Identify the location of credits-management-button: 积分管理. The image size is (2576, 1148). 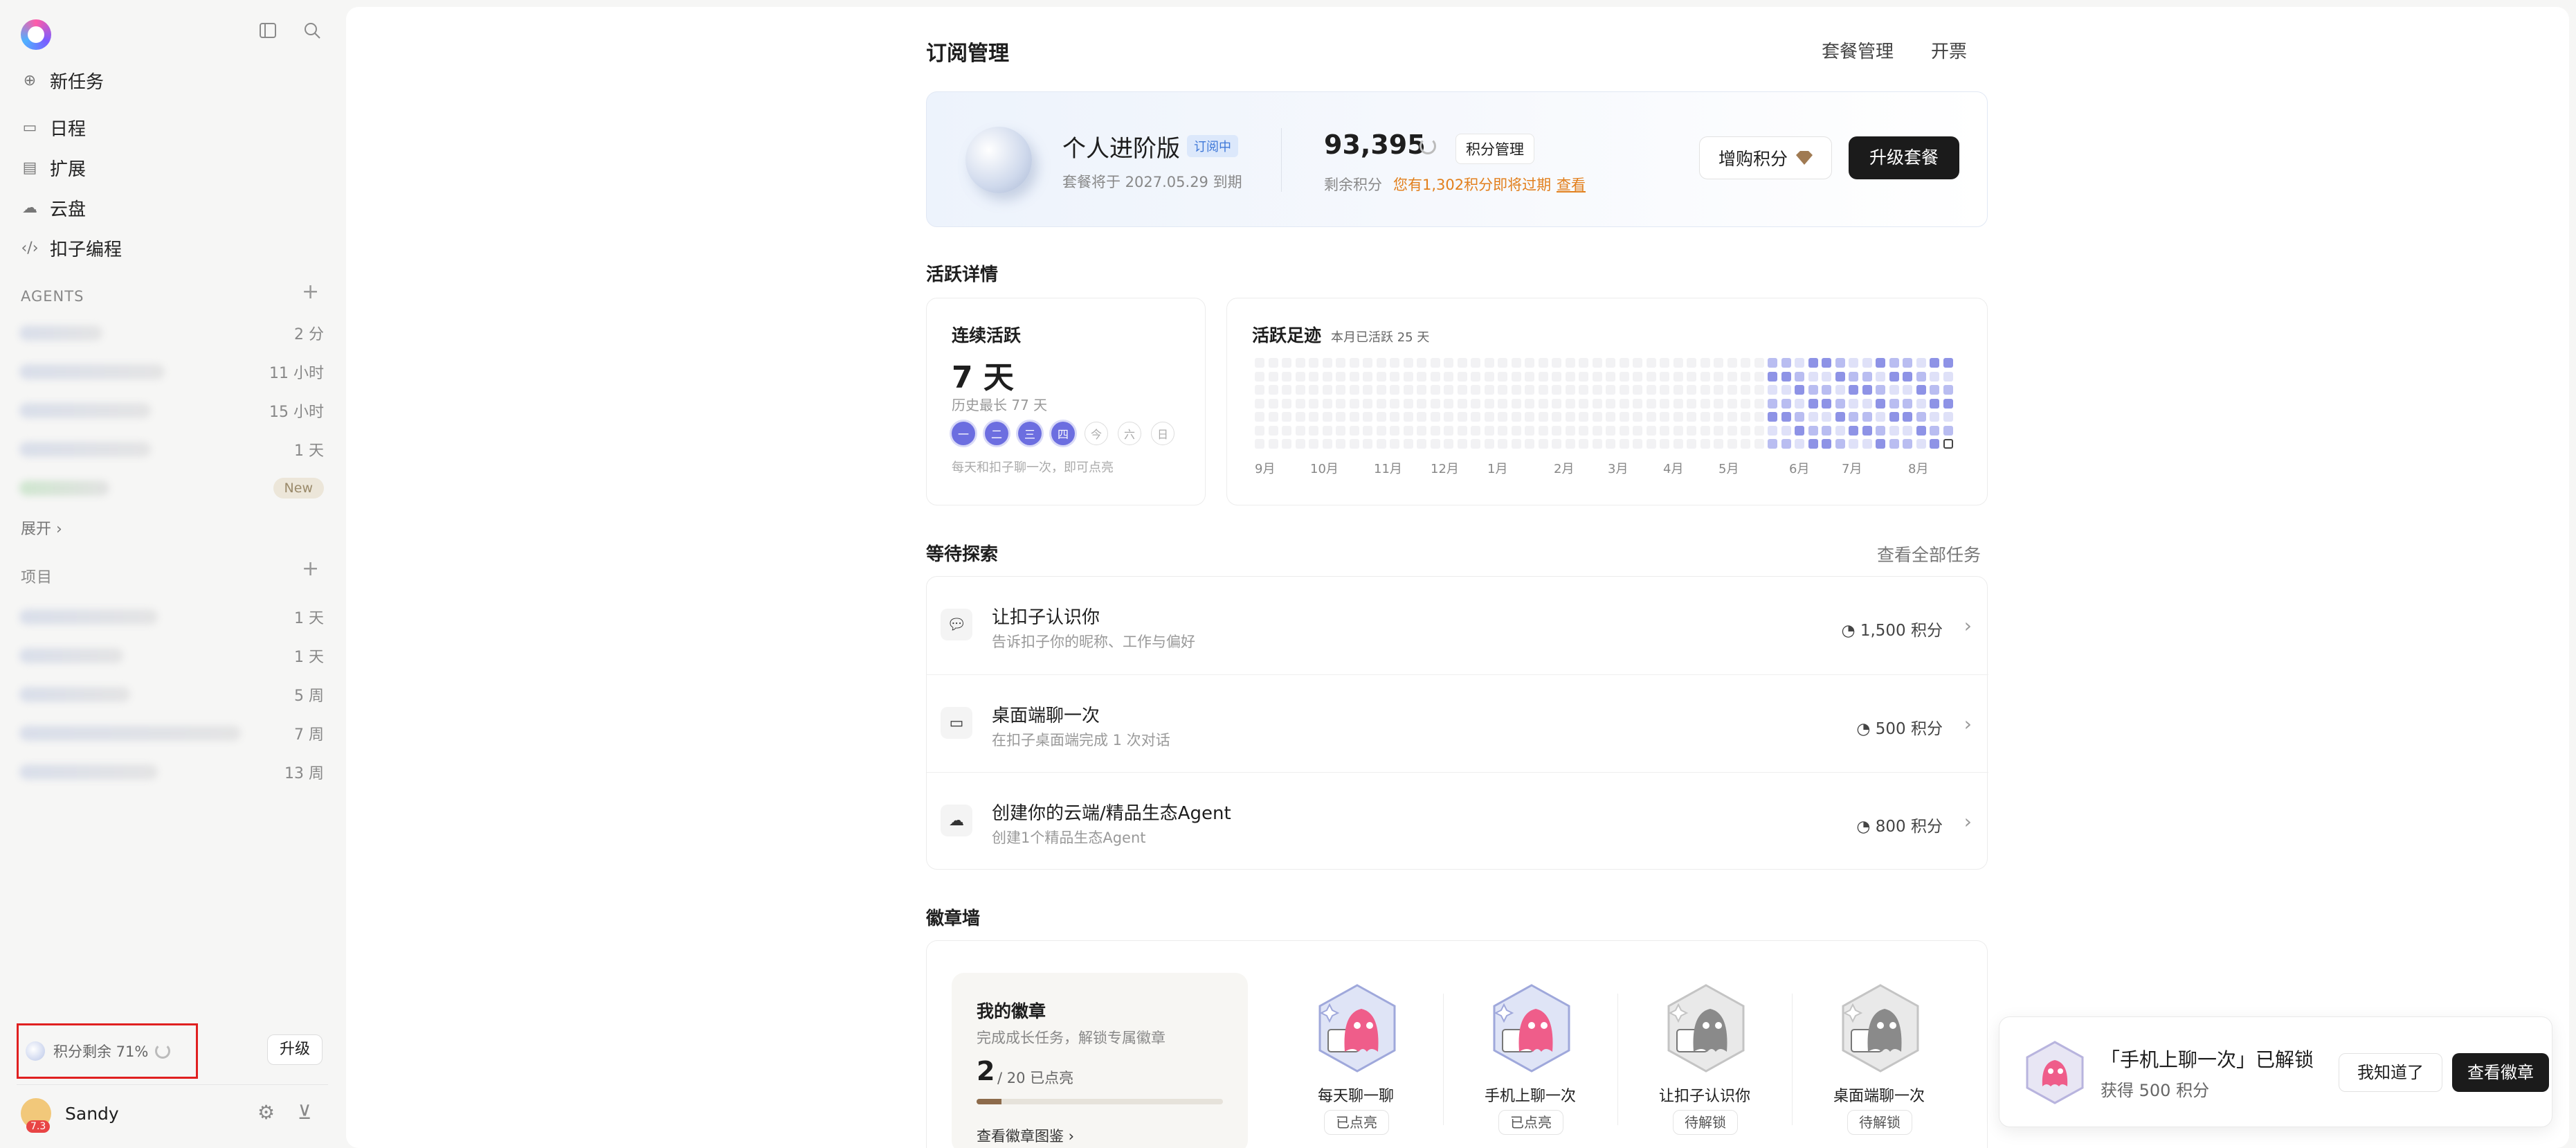
(1494, 149).